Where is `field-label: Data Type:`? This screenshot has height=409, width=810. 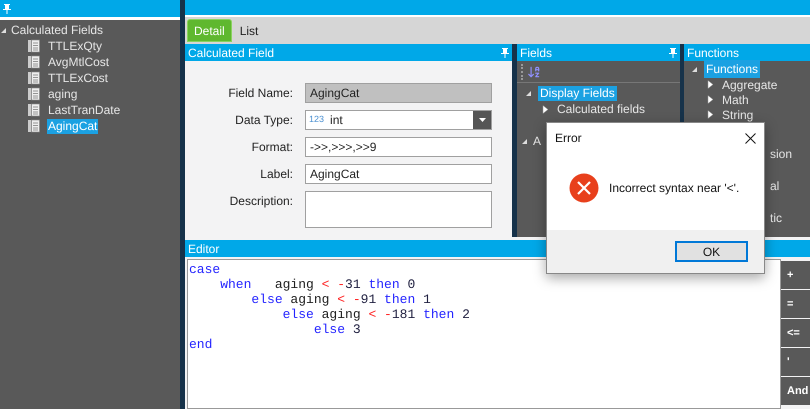
field-label: Data Type: is located at coordinates (263, 120).